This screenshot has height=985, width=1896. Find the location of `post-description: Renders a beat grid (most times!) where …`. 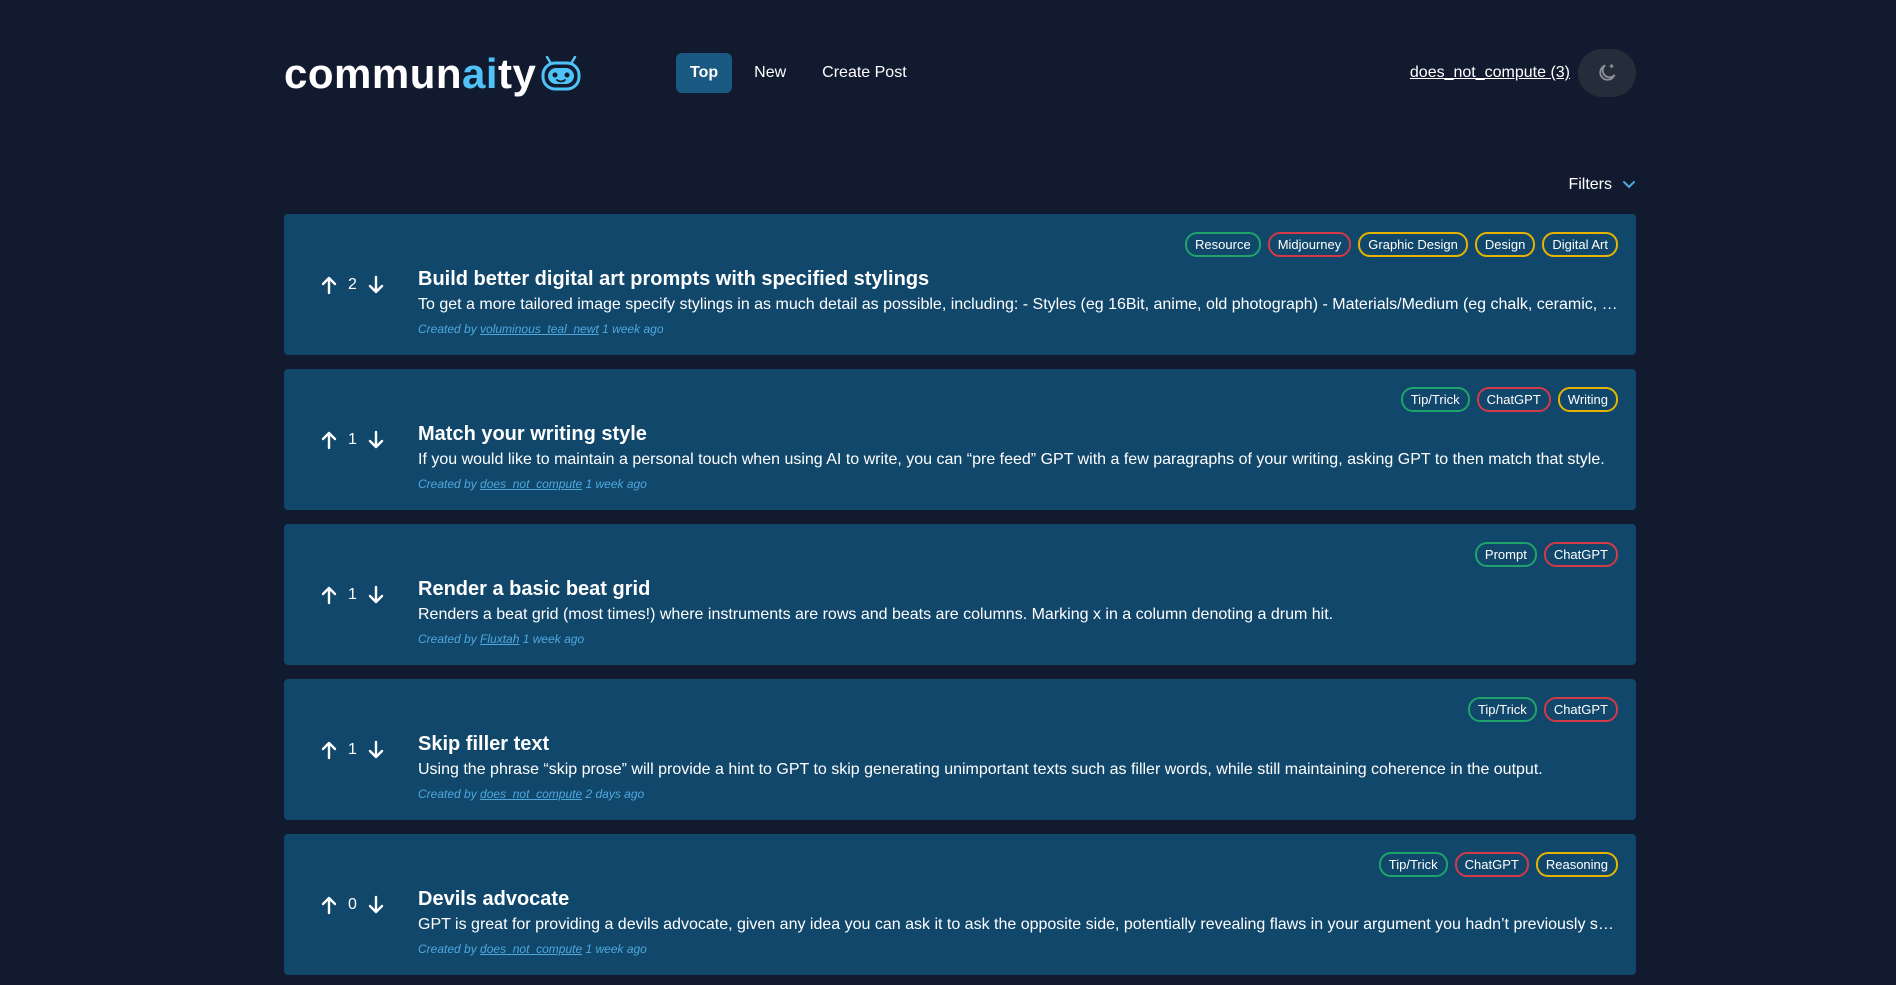

post-description: Renders a beat grid (most times!) where … is located at coordinates (876, 614).